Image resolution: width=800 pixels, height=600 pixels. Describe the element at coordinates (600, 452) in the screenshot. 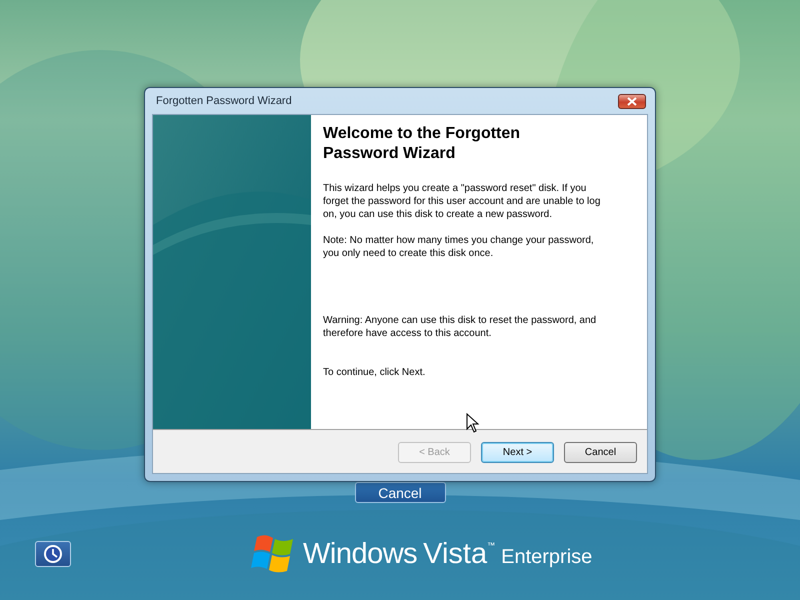

I see `wizard-button: Cancel` at that location.